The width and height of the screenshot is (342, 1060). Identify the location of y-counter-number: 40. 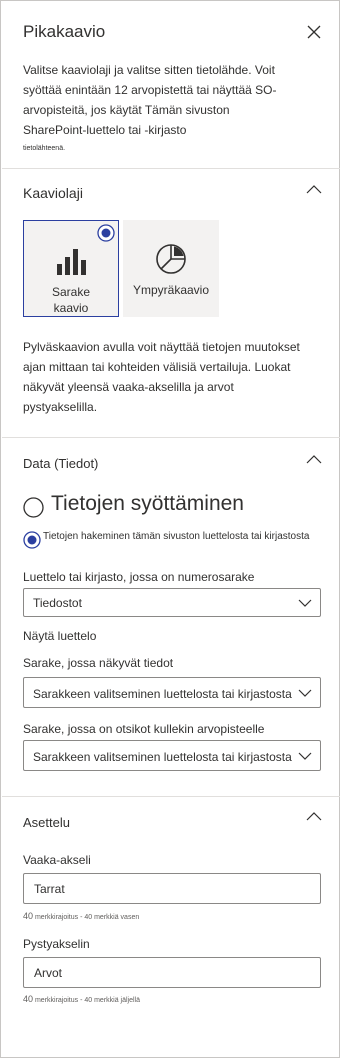
(28, 999).